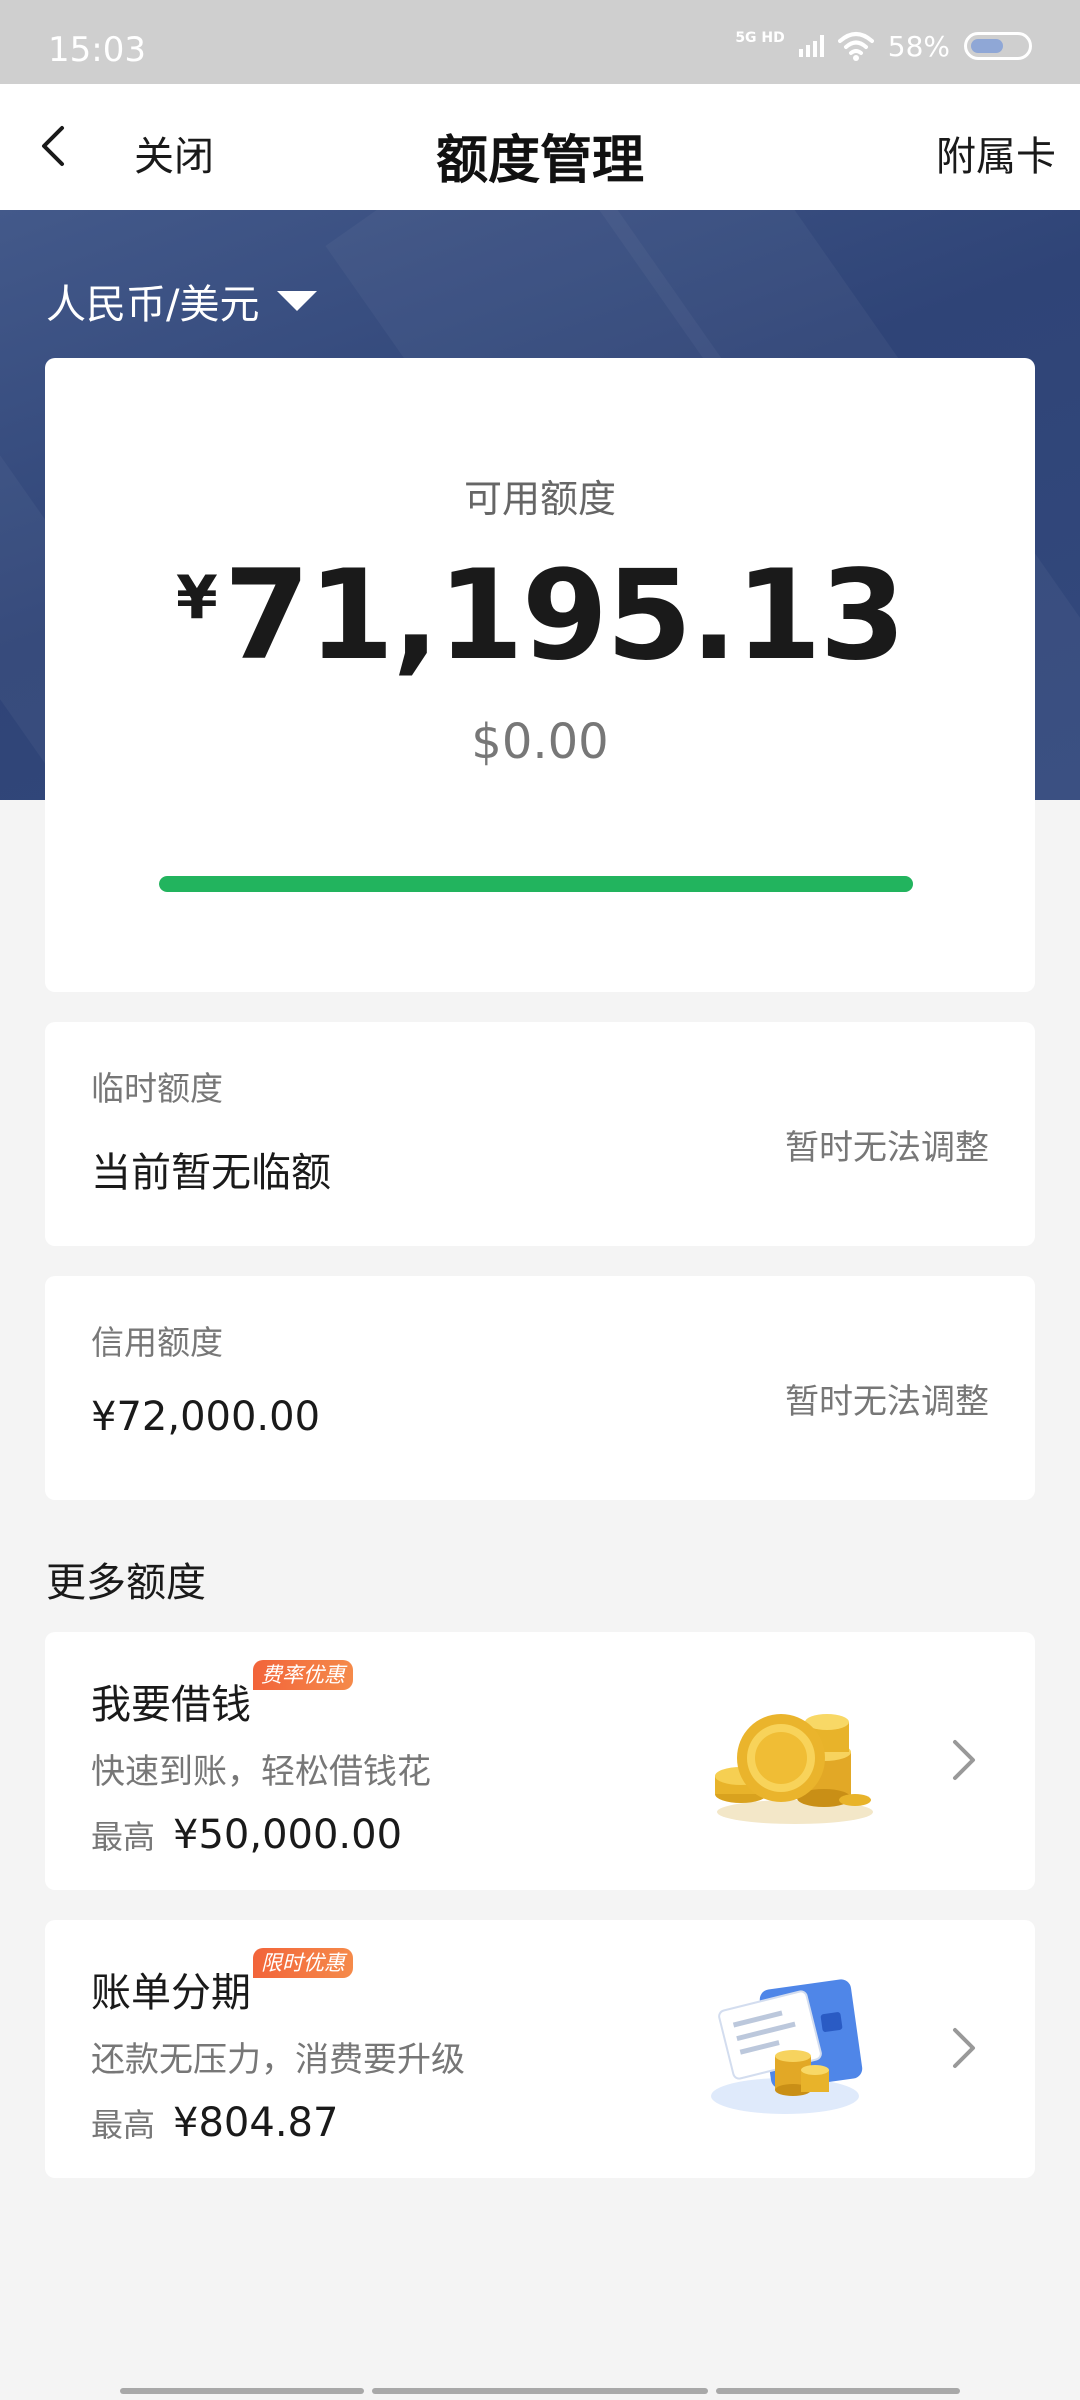 The height and width of the screenshot is (2400, 1080). I want to click on available-credit-label: 可用额度, so click(539, 499).